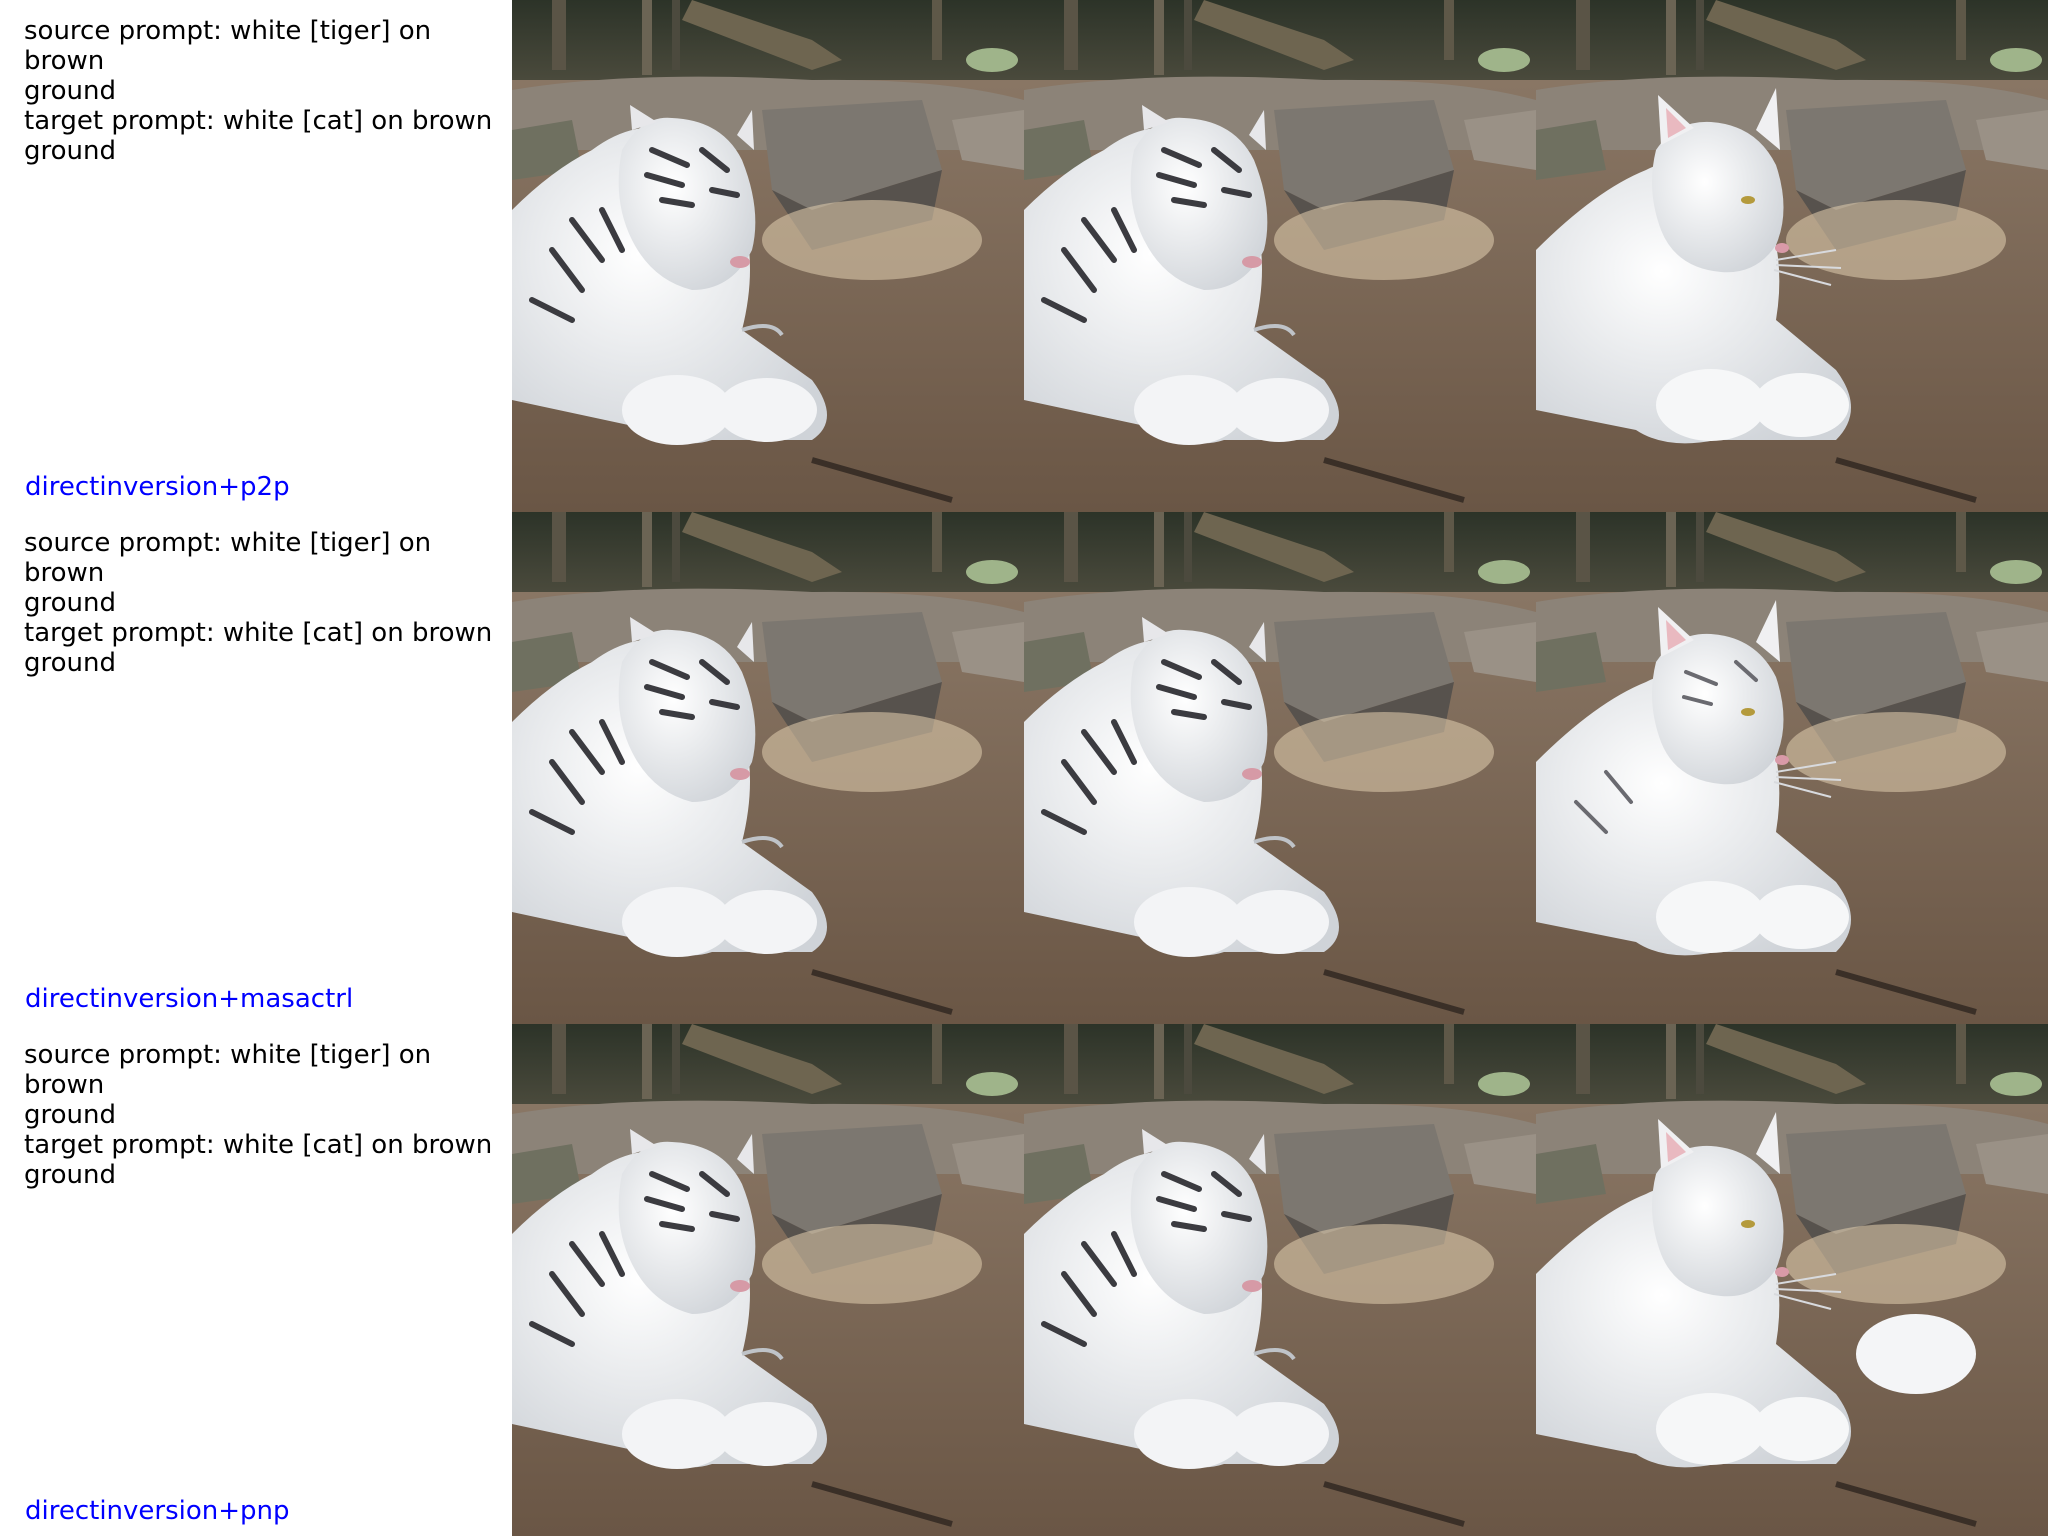 This screenshot has height=1536, width=2048. What do you see at coordinates (157, 1511) in the screenshot?
I see `method-label: directinversion+pnp` at bounding box center [157, 1511].